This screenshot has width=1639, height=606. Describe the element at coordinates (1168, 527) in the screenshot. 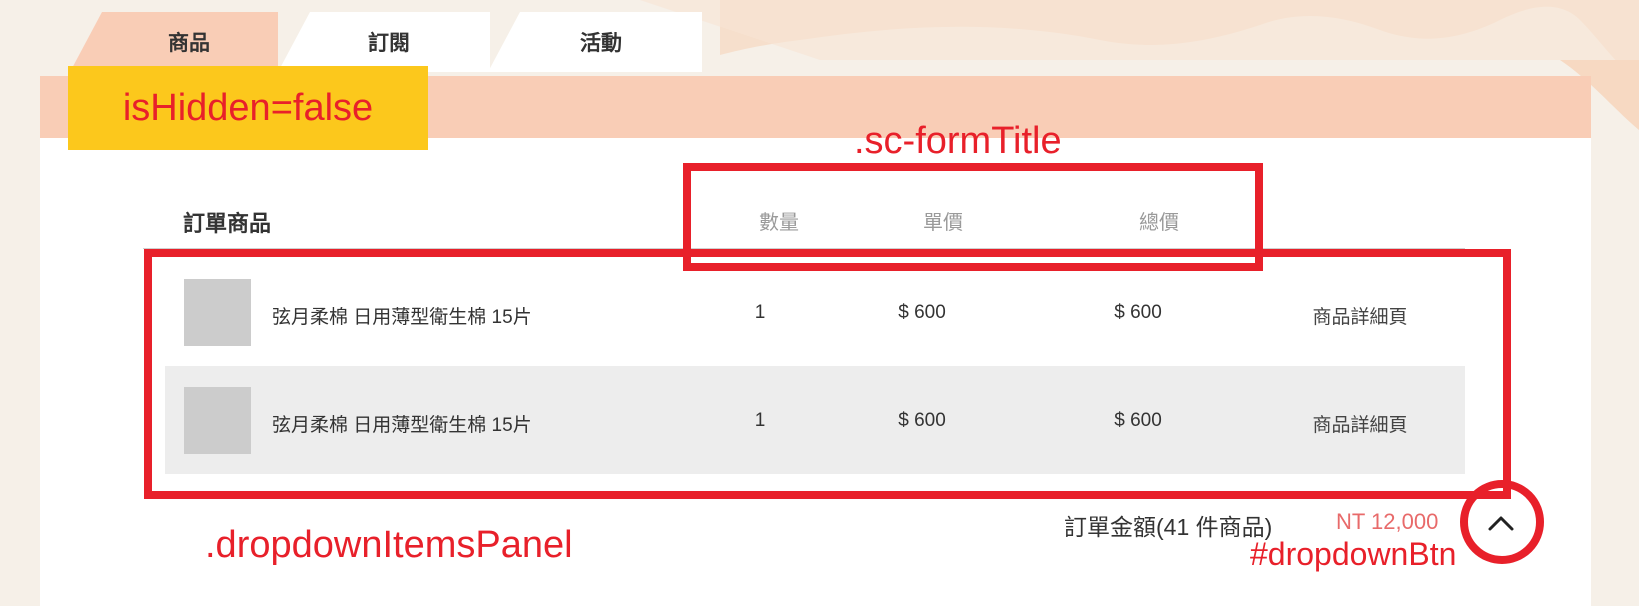

I see `order-total-label: 訂單金額(41 件商品)` at that location.